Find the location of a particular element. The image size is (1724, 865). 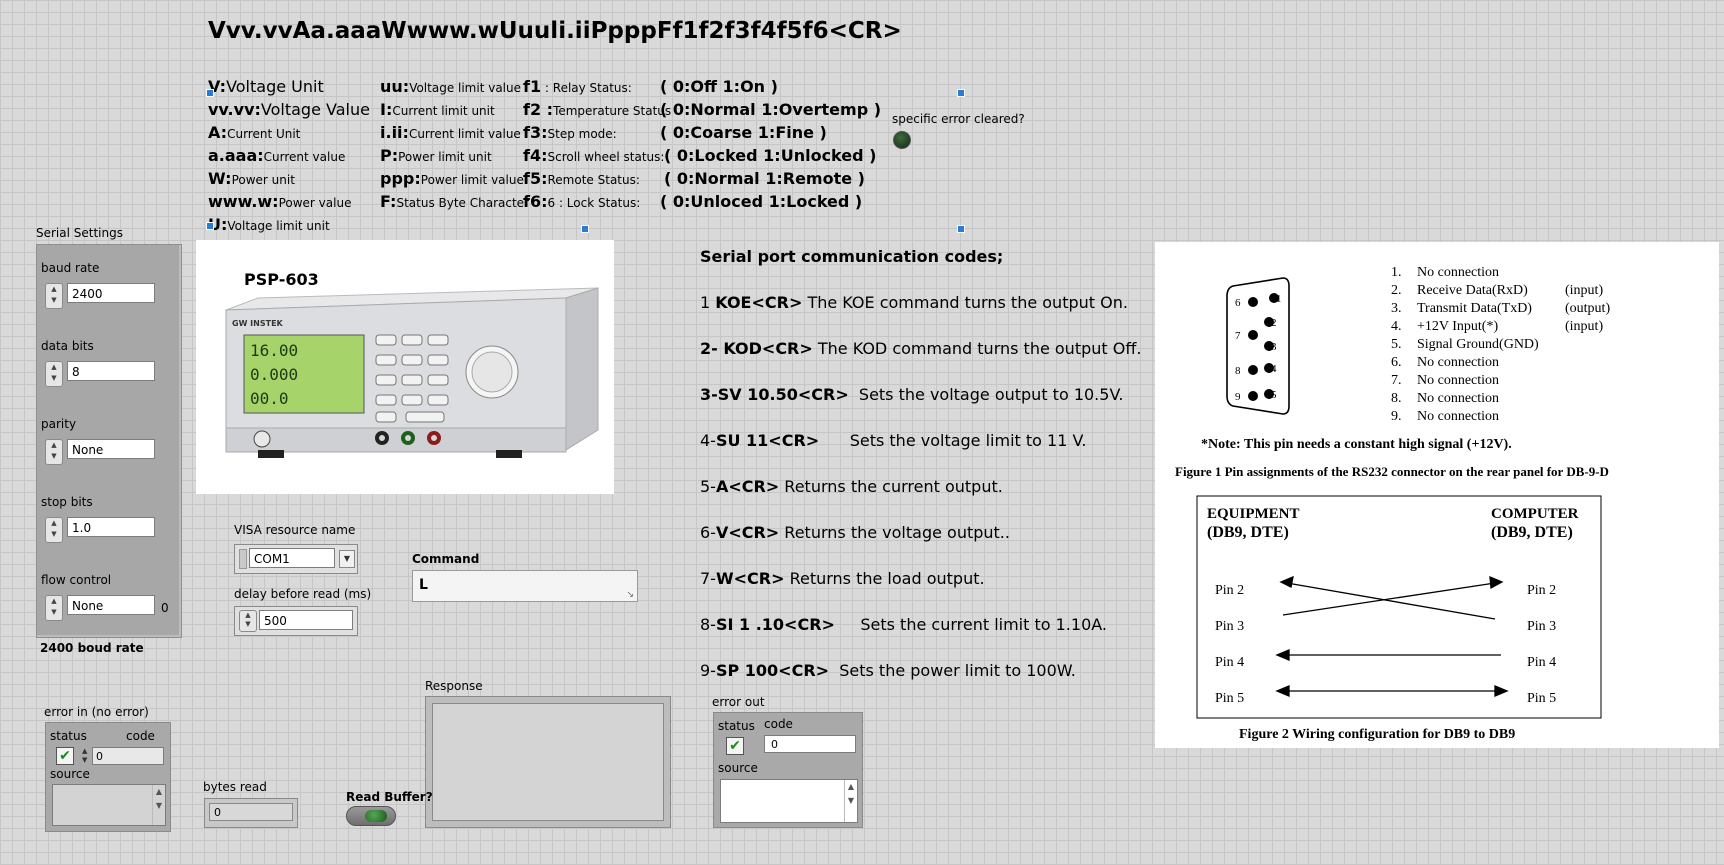

parity-control: ▲ ▼ None is located at coordinates (101, 451).